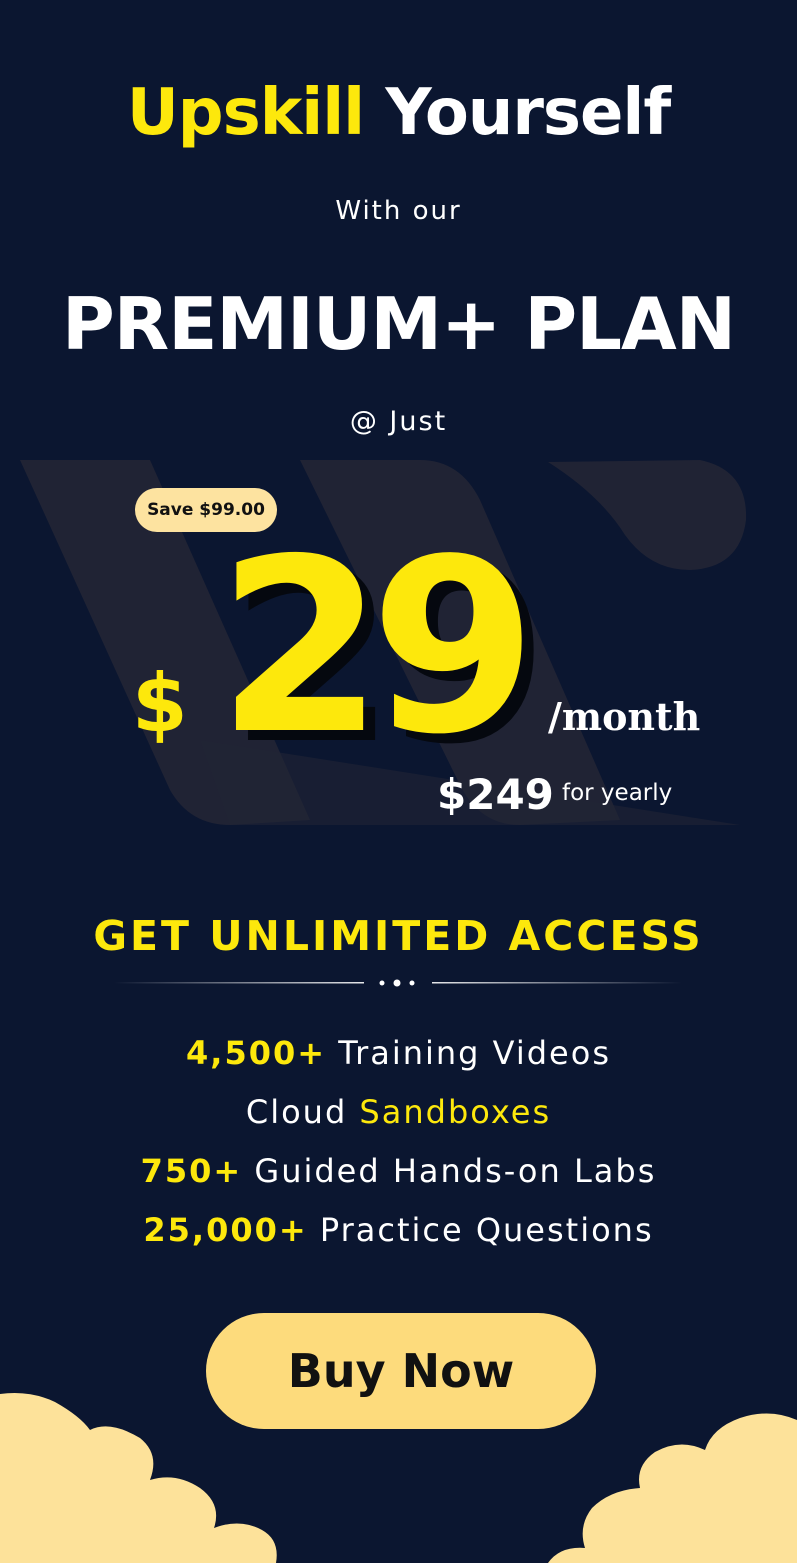  Describe the element at coordinates (398, 983) in the screenshot. I see `section-divider` at that location.